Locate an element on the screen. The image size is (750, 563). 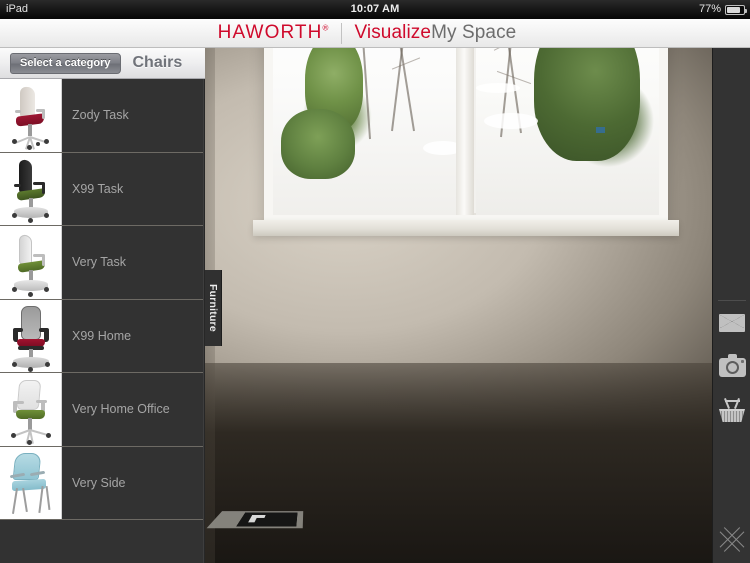
window-pane-right is located at coordinates (567, 131).